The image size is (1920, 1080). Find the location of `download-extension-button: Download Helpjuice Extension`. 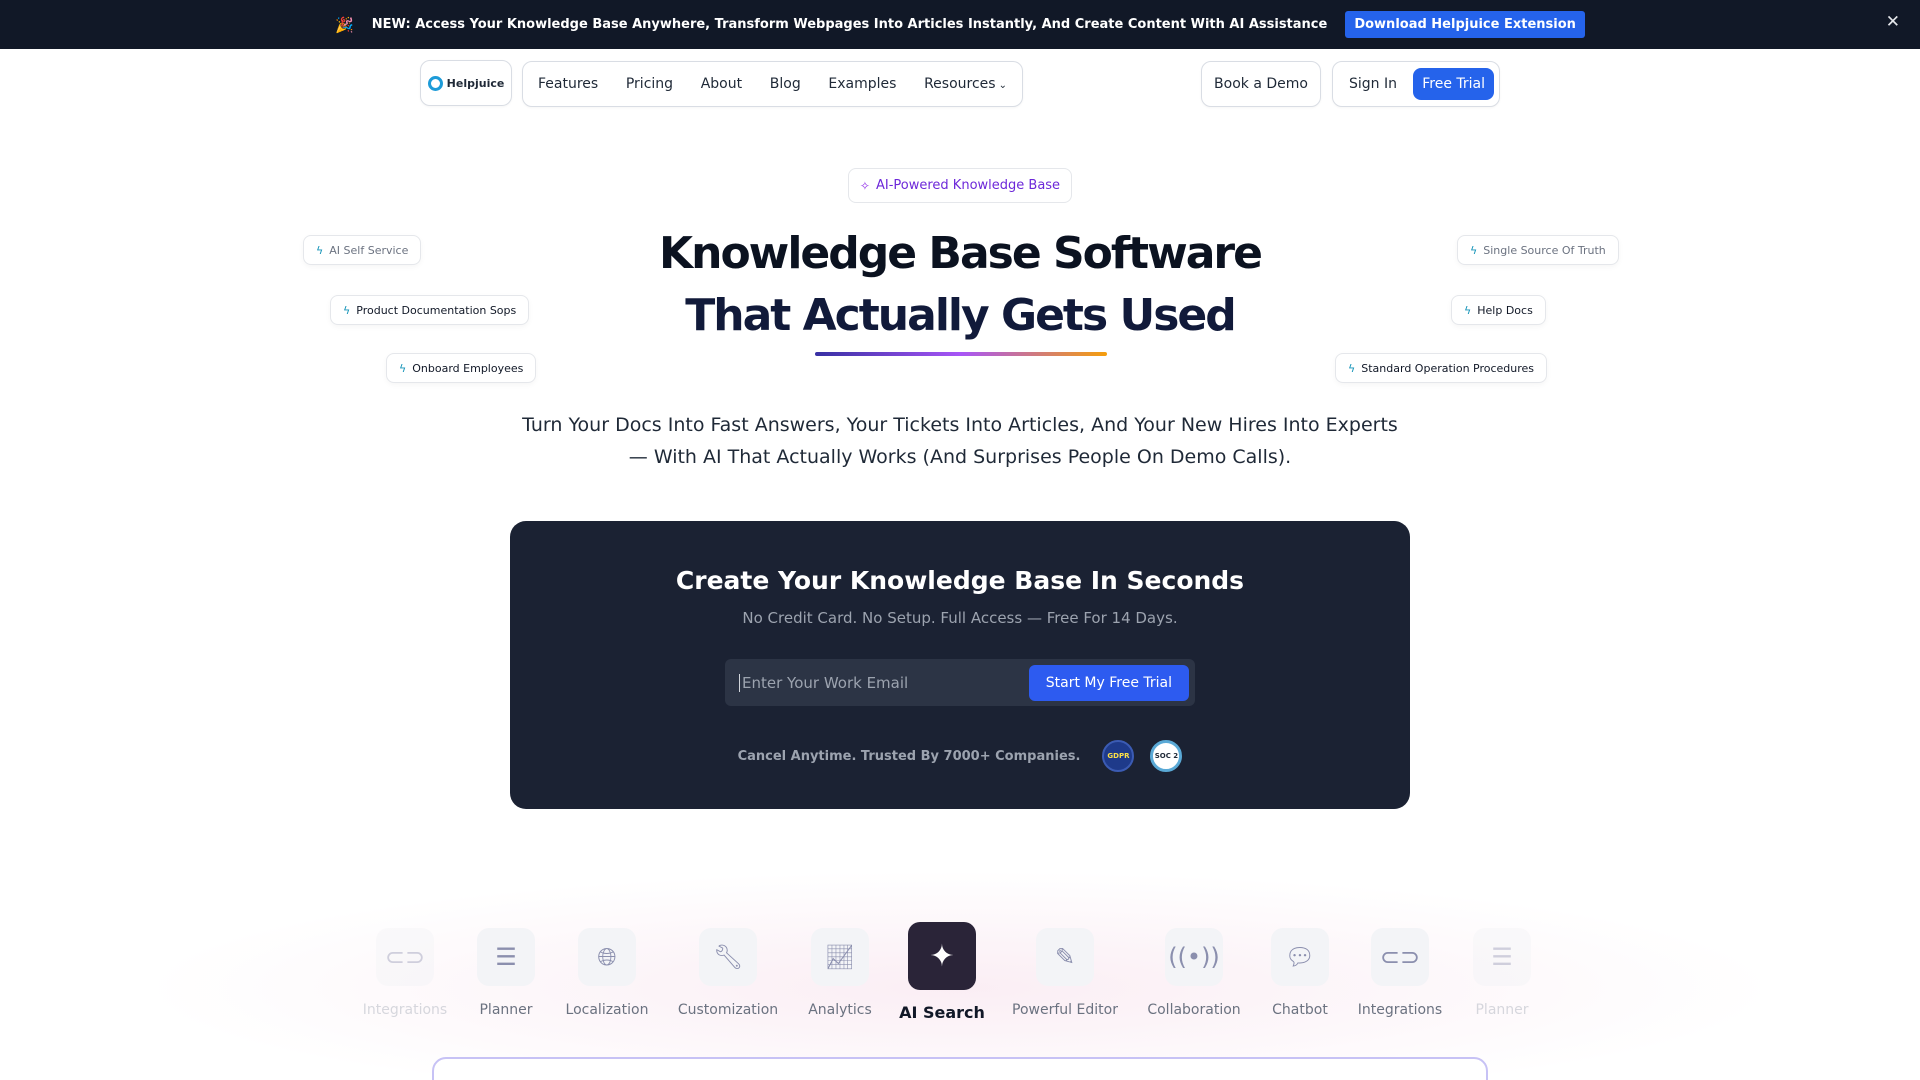

download-extension-button: Download Helpjuice Extension is located at coordinates (1465, 24).